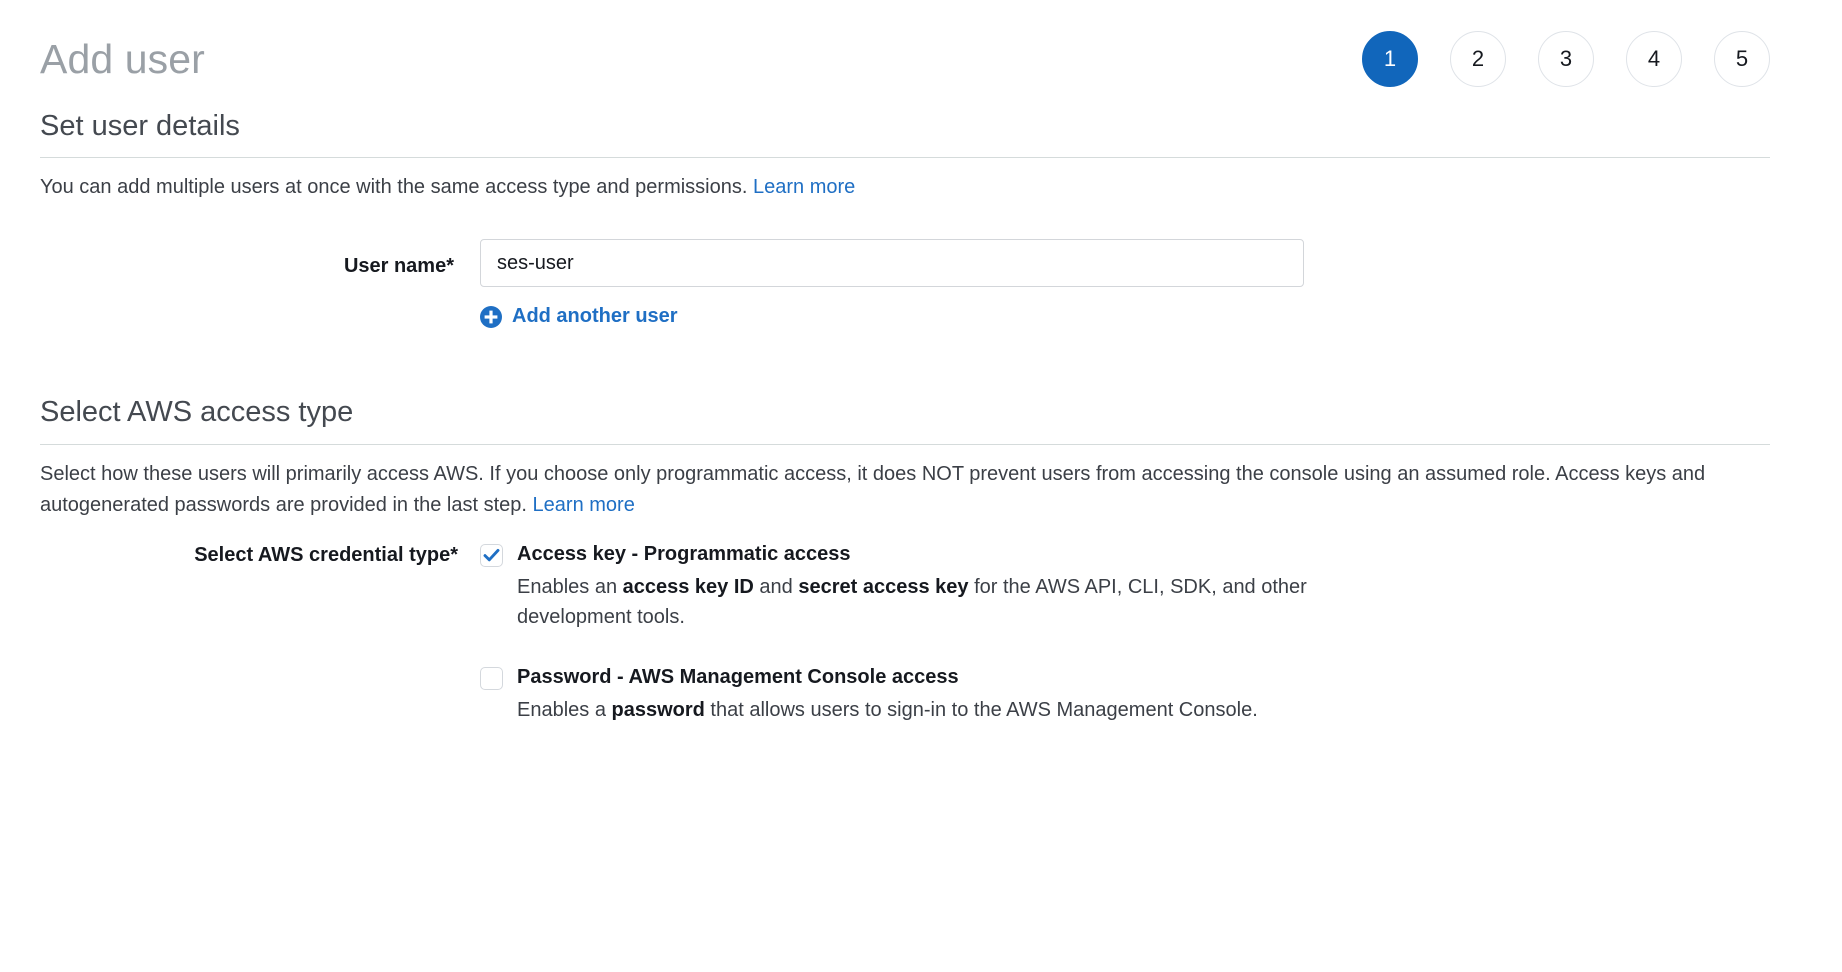 This screenshot has width=1842, height=972. I want to click on section-title-set-user-details: Set user details, so click(140, 126).